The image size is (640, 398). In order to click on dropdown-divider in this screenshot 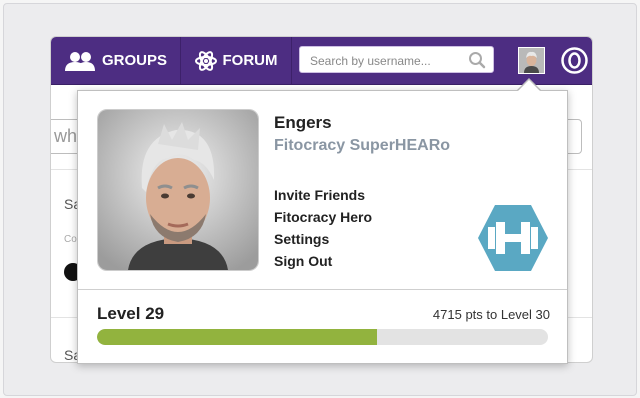, I will do `click(322, 289)`.